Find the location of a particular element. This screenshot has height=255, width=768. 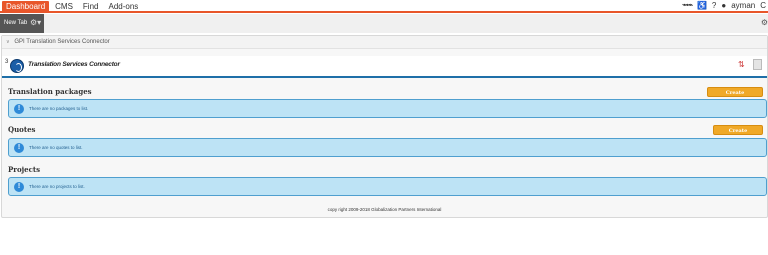

info-text: There are no quotes to list. is located at coordinates (56, 147).